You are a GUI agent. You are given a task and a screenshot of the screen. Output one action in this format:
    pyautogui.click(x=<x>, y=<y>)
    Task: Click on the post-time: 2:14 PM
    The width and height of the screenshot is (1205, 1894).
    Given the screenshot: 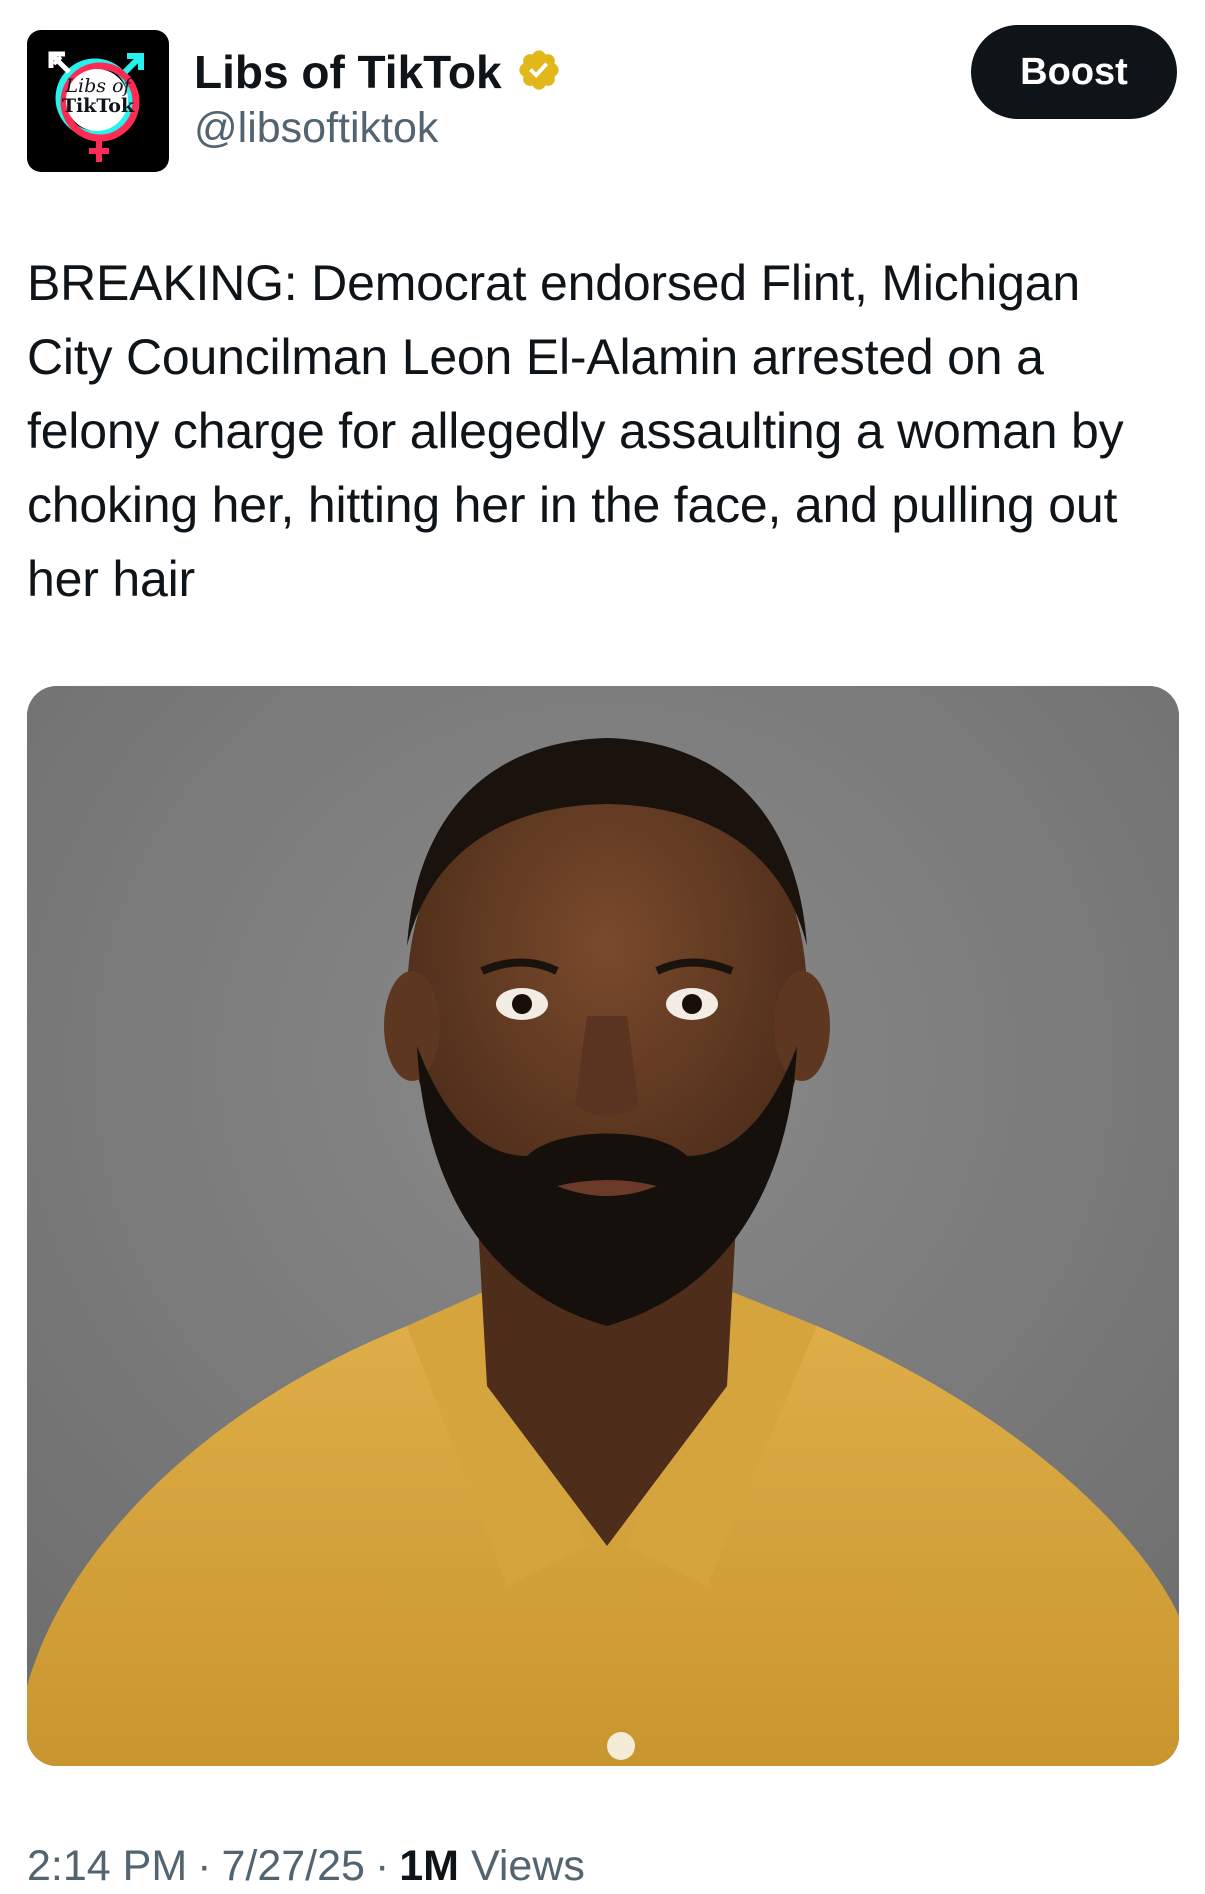 What is the action you would take?
    pyautogui.click(x=107, y=1866)
    